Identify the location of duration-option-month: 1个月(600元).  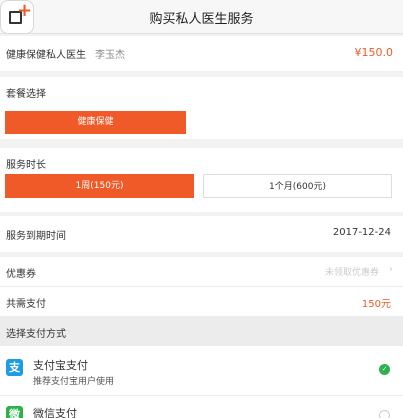
(297, 186).